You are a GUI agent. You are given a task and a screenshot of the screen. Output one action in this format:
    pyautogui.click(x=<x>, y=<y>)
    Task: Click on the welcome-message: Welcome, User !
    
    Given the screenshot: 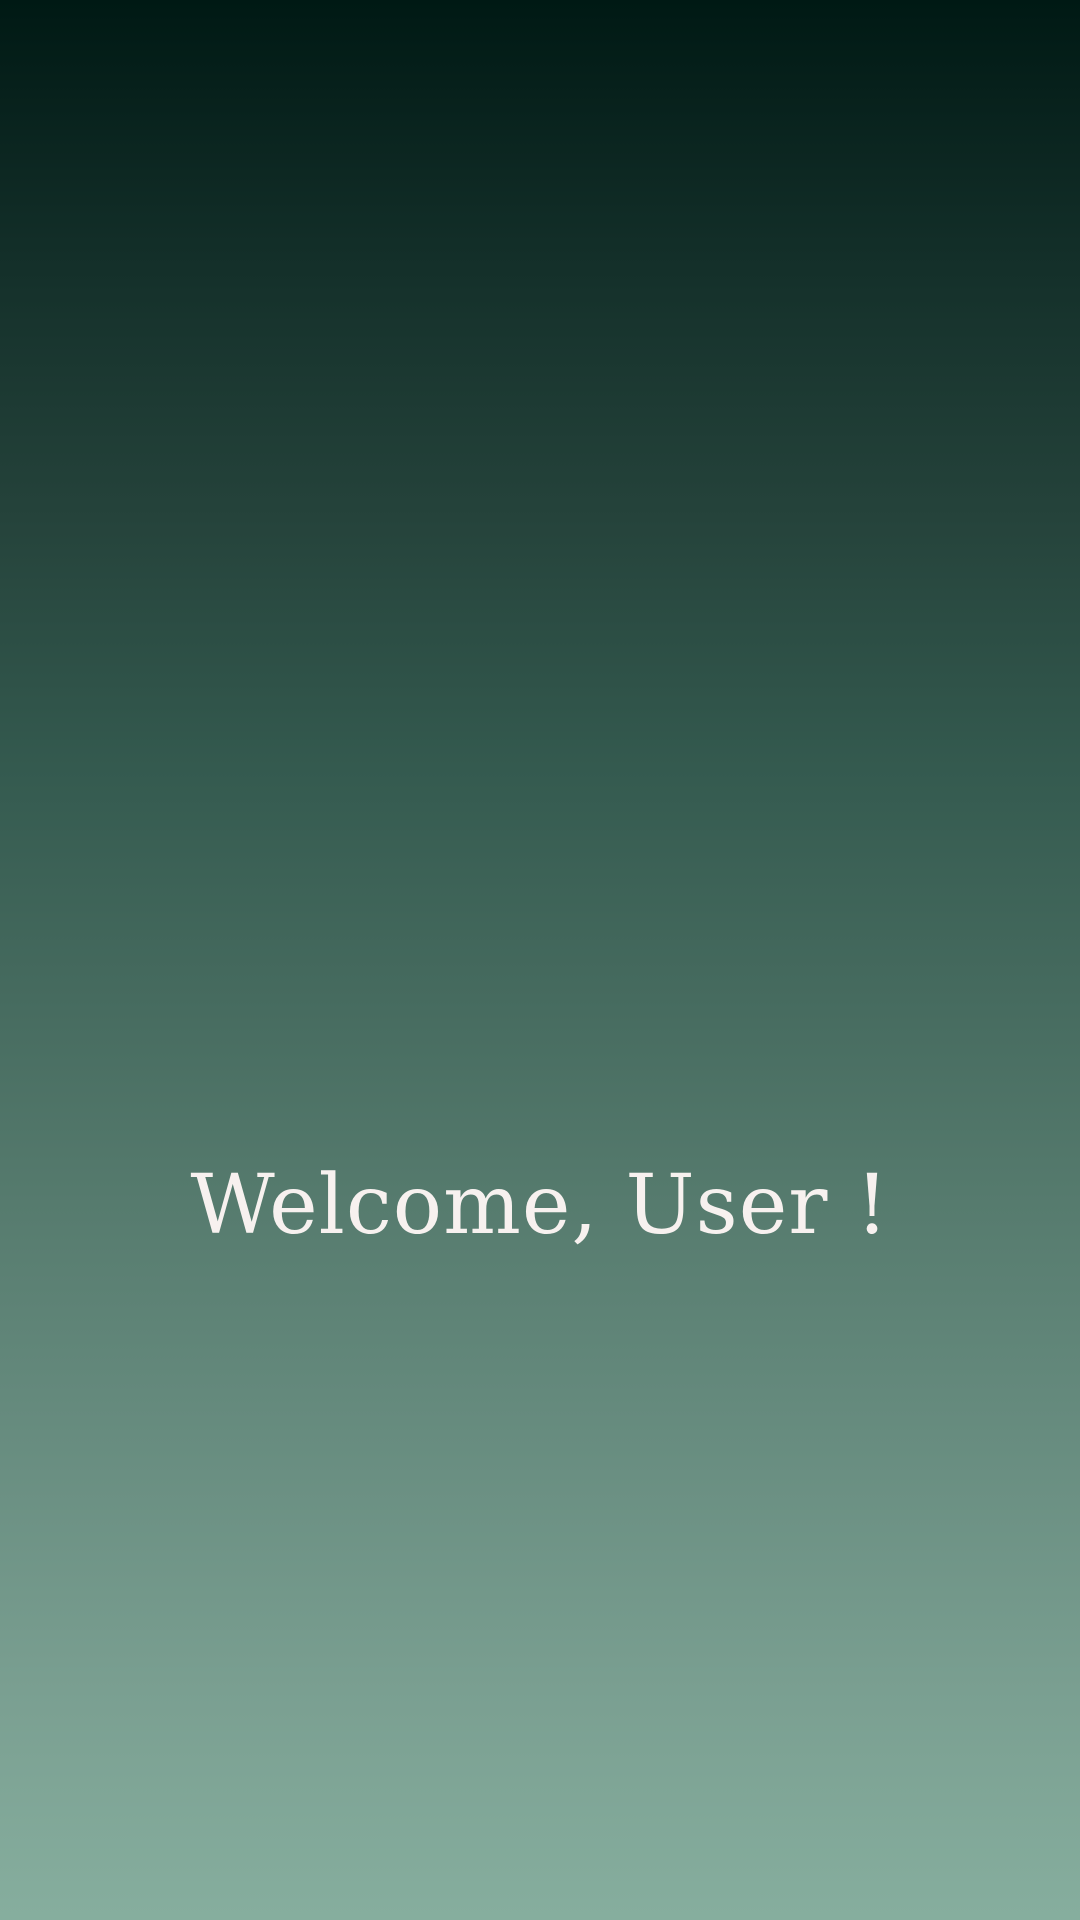 What is the action you would take?
    pyautogui.click(x=540, y=1205)
    